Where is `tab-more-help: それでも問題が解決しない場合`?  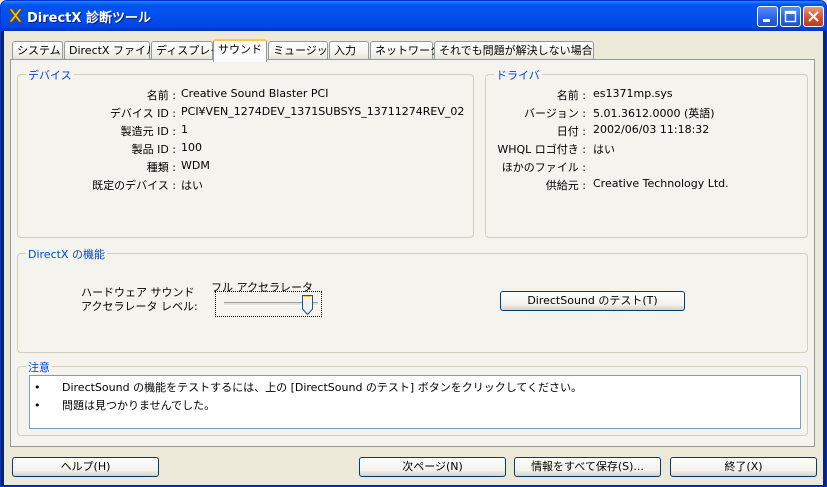 tab-more-help: それでも問題が解決しない場合 is located at coordinates (514, 50).